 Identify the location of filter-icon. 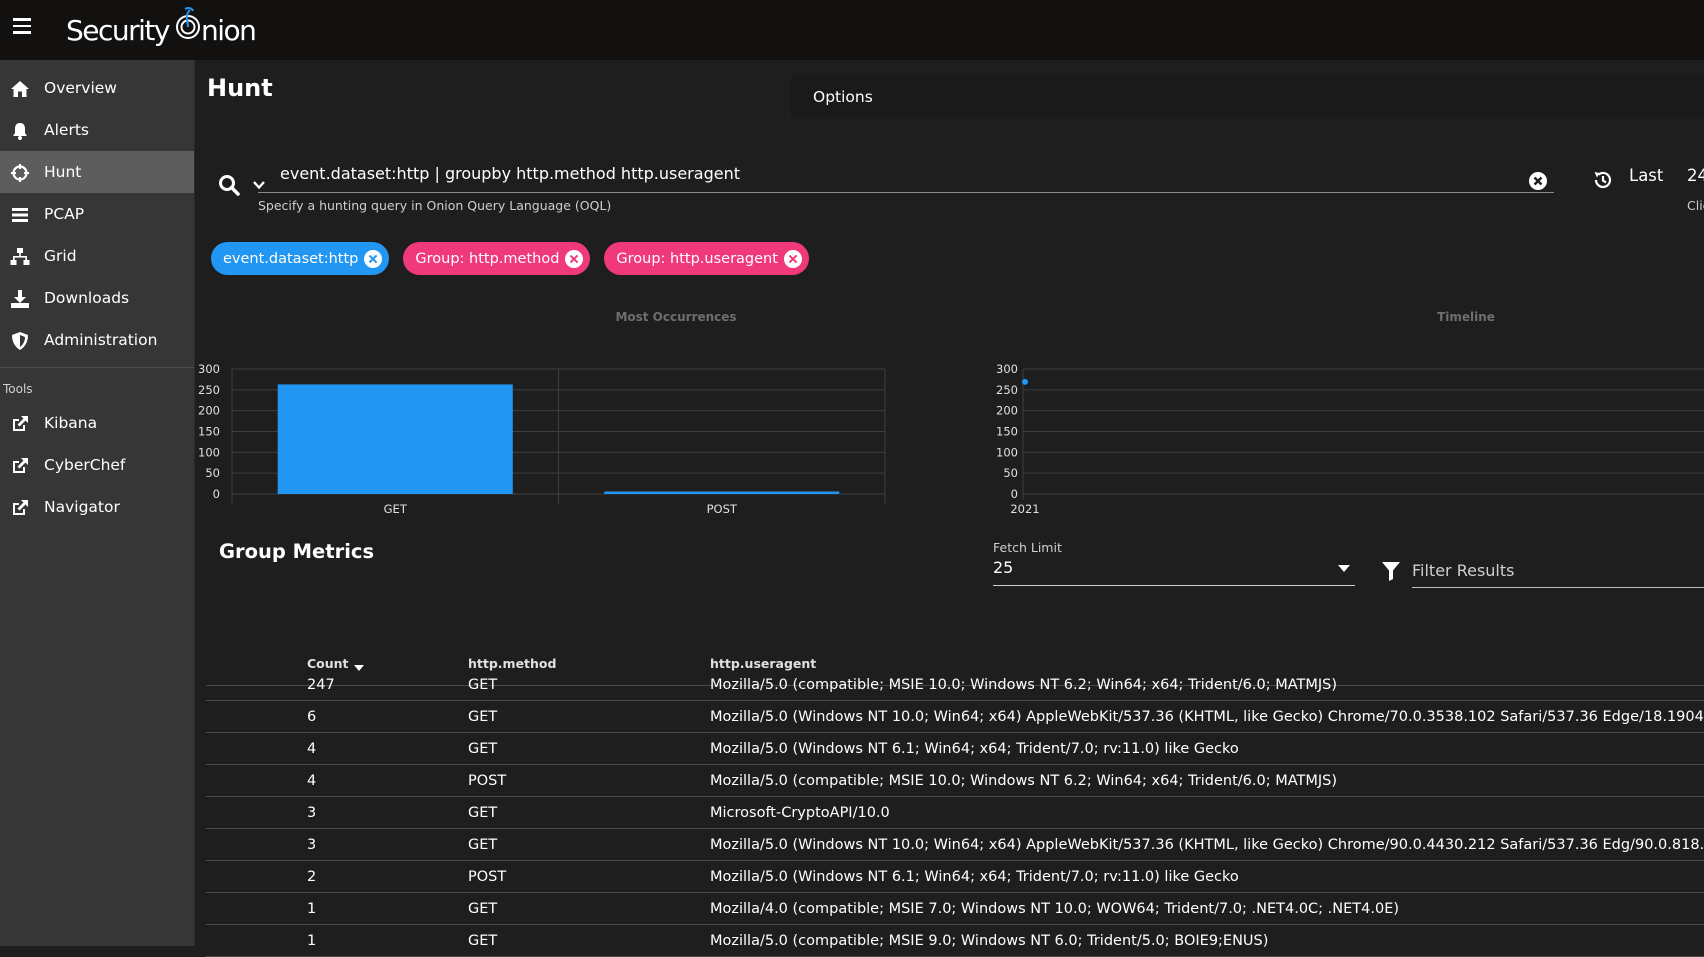
(1391, 571).